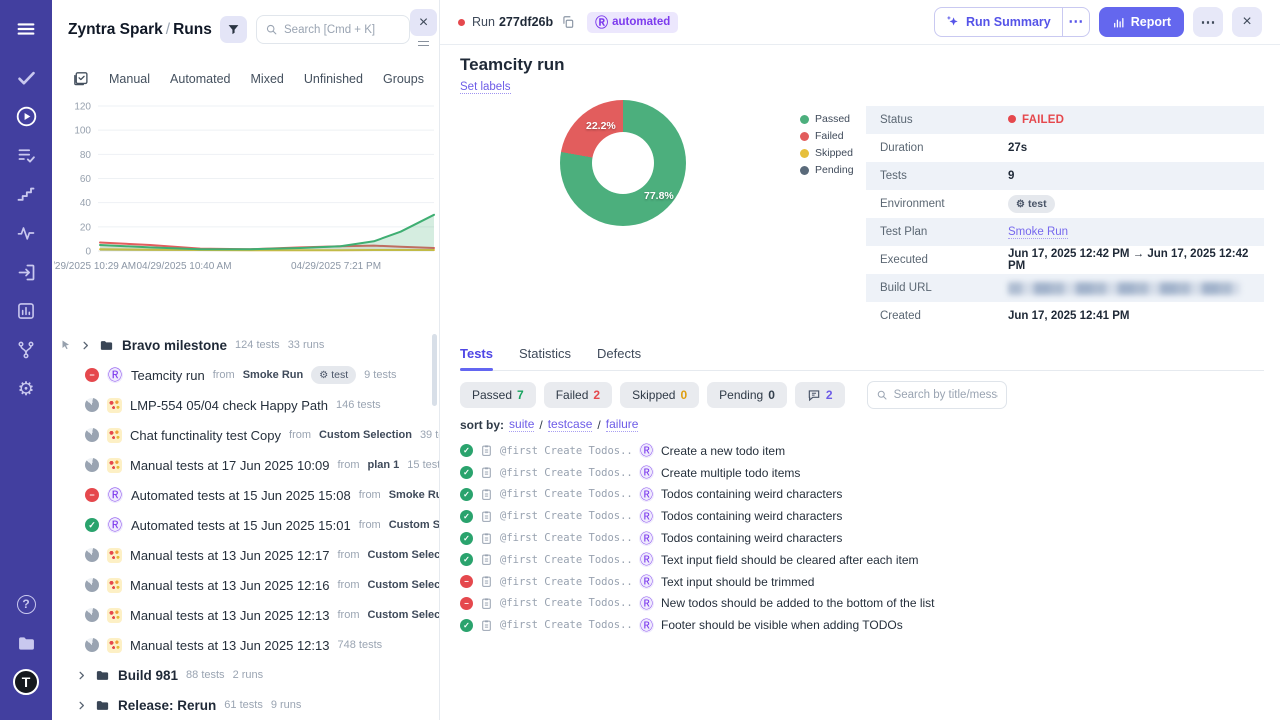  What do you see at coordinates (245, 345) in the screenshot?
I see `folder-row: Bravo milestone 124 tests 33 runs` at bounding box center [245, 345].